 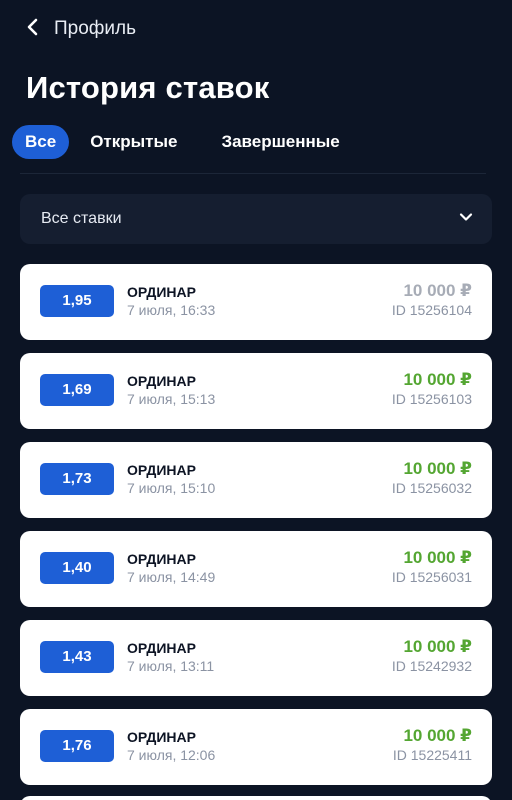 What do you see at coordinates (466, 219) in the screenshot?
I see `chevron-down-icon` at bounding box center [466, 219].